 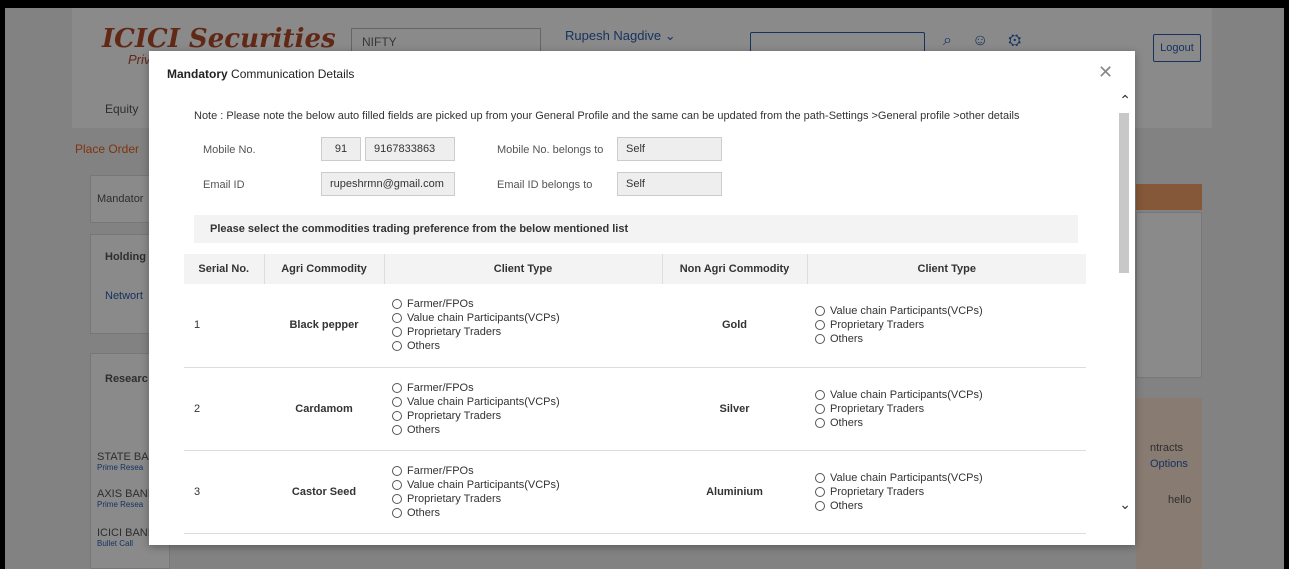 What do you see at coordinates (734, 326) in the screenshot?
I see `nonagri-commodity-cell: Gold` at bounding box center [734, 326].